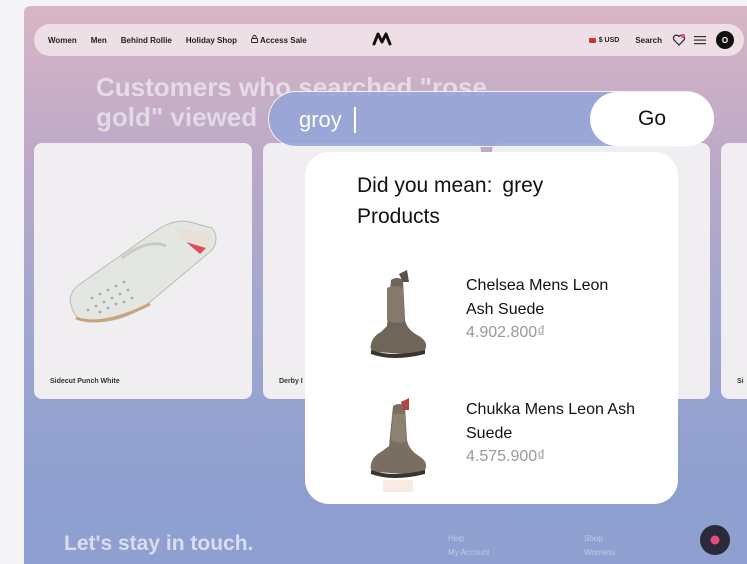 The height and width of the screenshot is (564, 747). I want to click on wishlist-icon, so click(679, 40).